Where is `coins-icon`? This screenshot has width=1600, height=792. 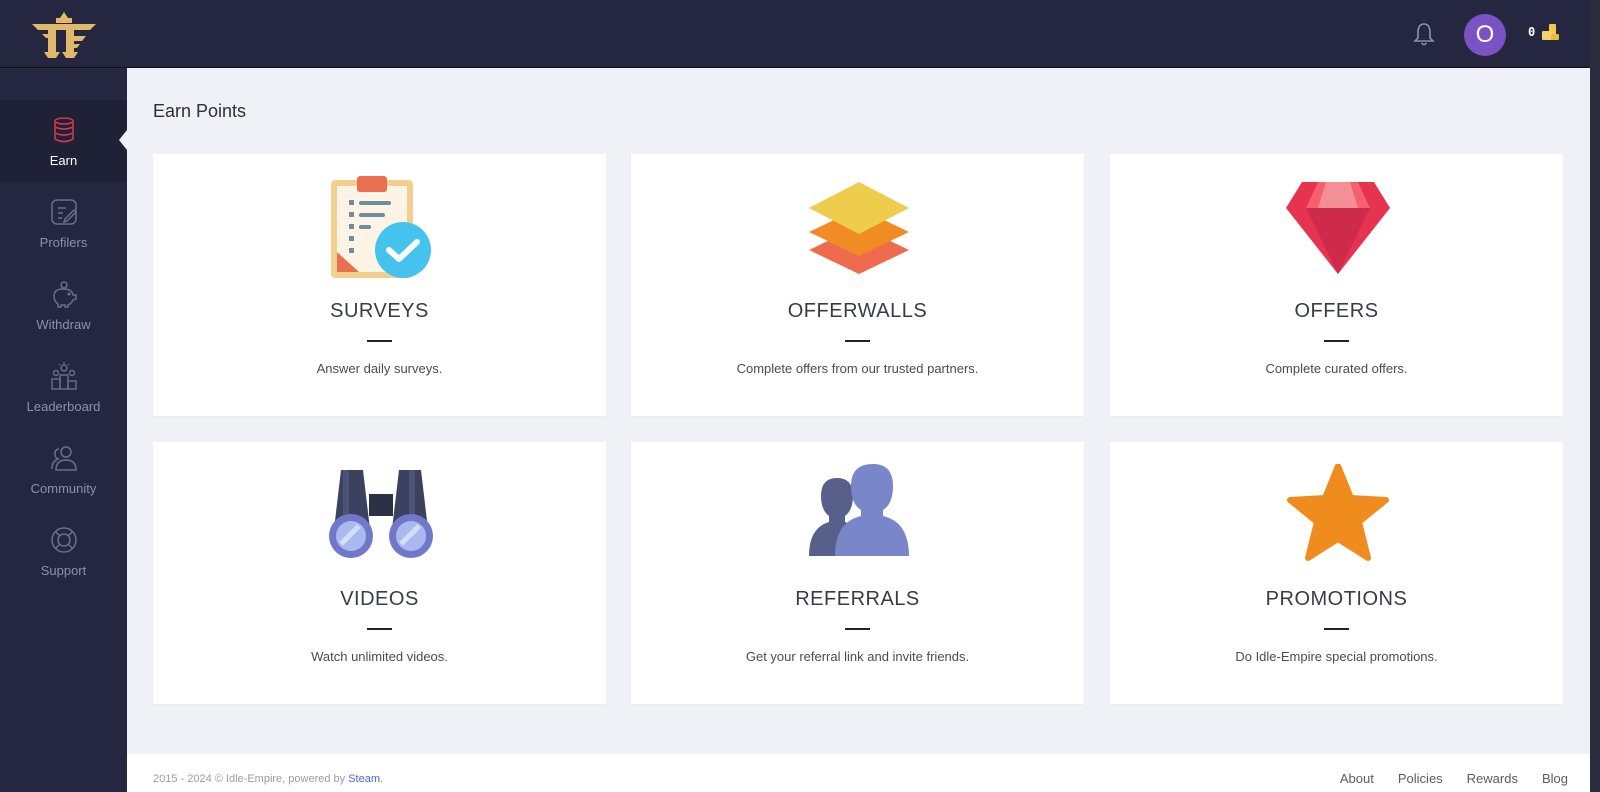 coins-icon is located at coordinates (1551, 32).